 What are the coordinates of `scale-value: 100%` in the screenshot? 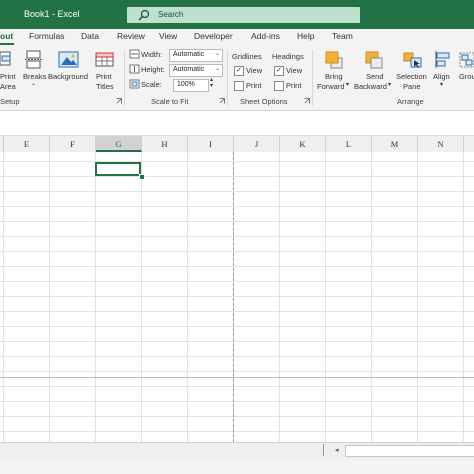 It's located at (186, 84).